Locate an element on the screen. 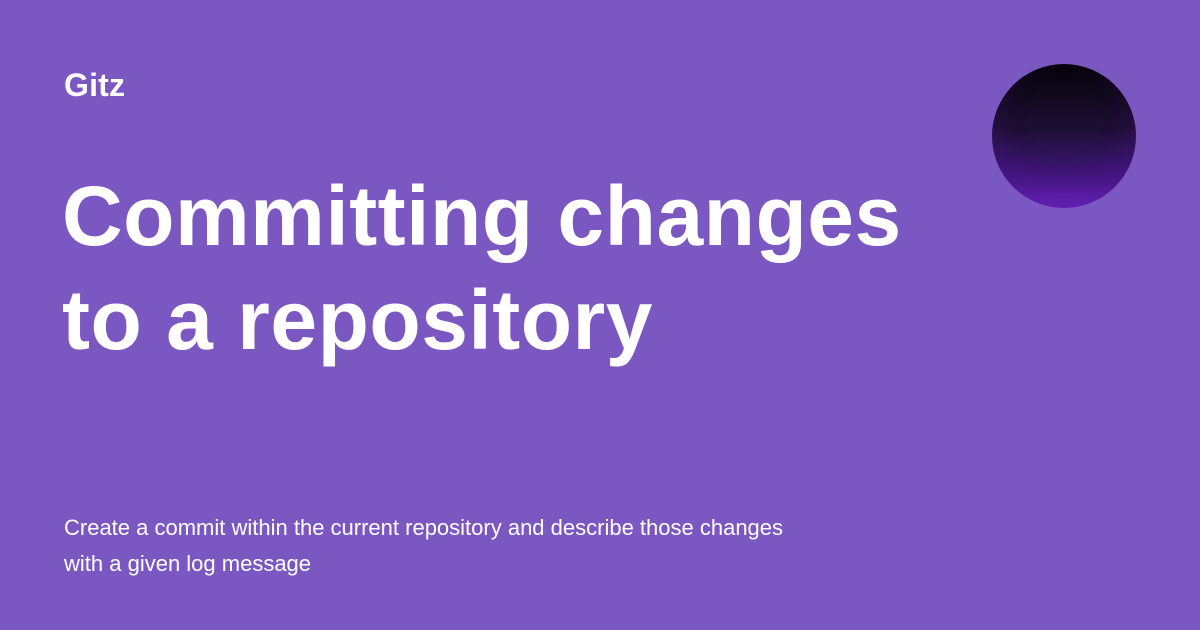 The width and height of the screenshot is (1200, 630). gradient-orb-decoration is located at coordinates (1064, 136).